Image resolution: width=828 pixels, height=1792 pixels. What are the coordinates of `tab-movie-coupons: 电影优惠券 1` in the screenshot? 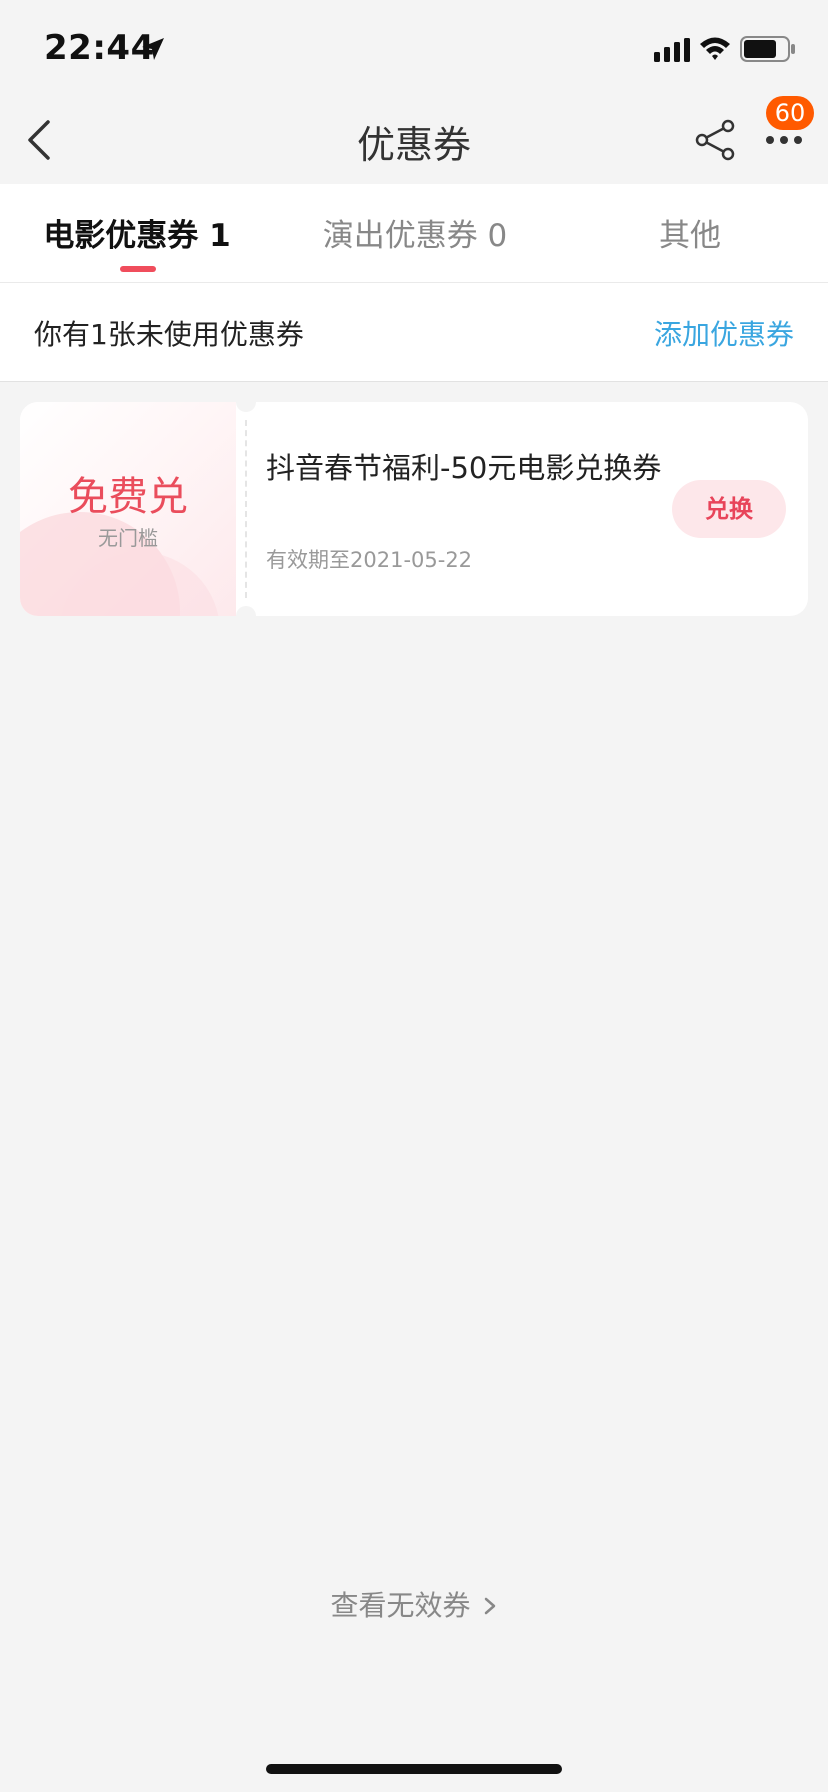 It's located at (137, 232).